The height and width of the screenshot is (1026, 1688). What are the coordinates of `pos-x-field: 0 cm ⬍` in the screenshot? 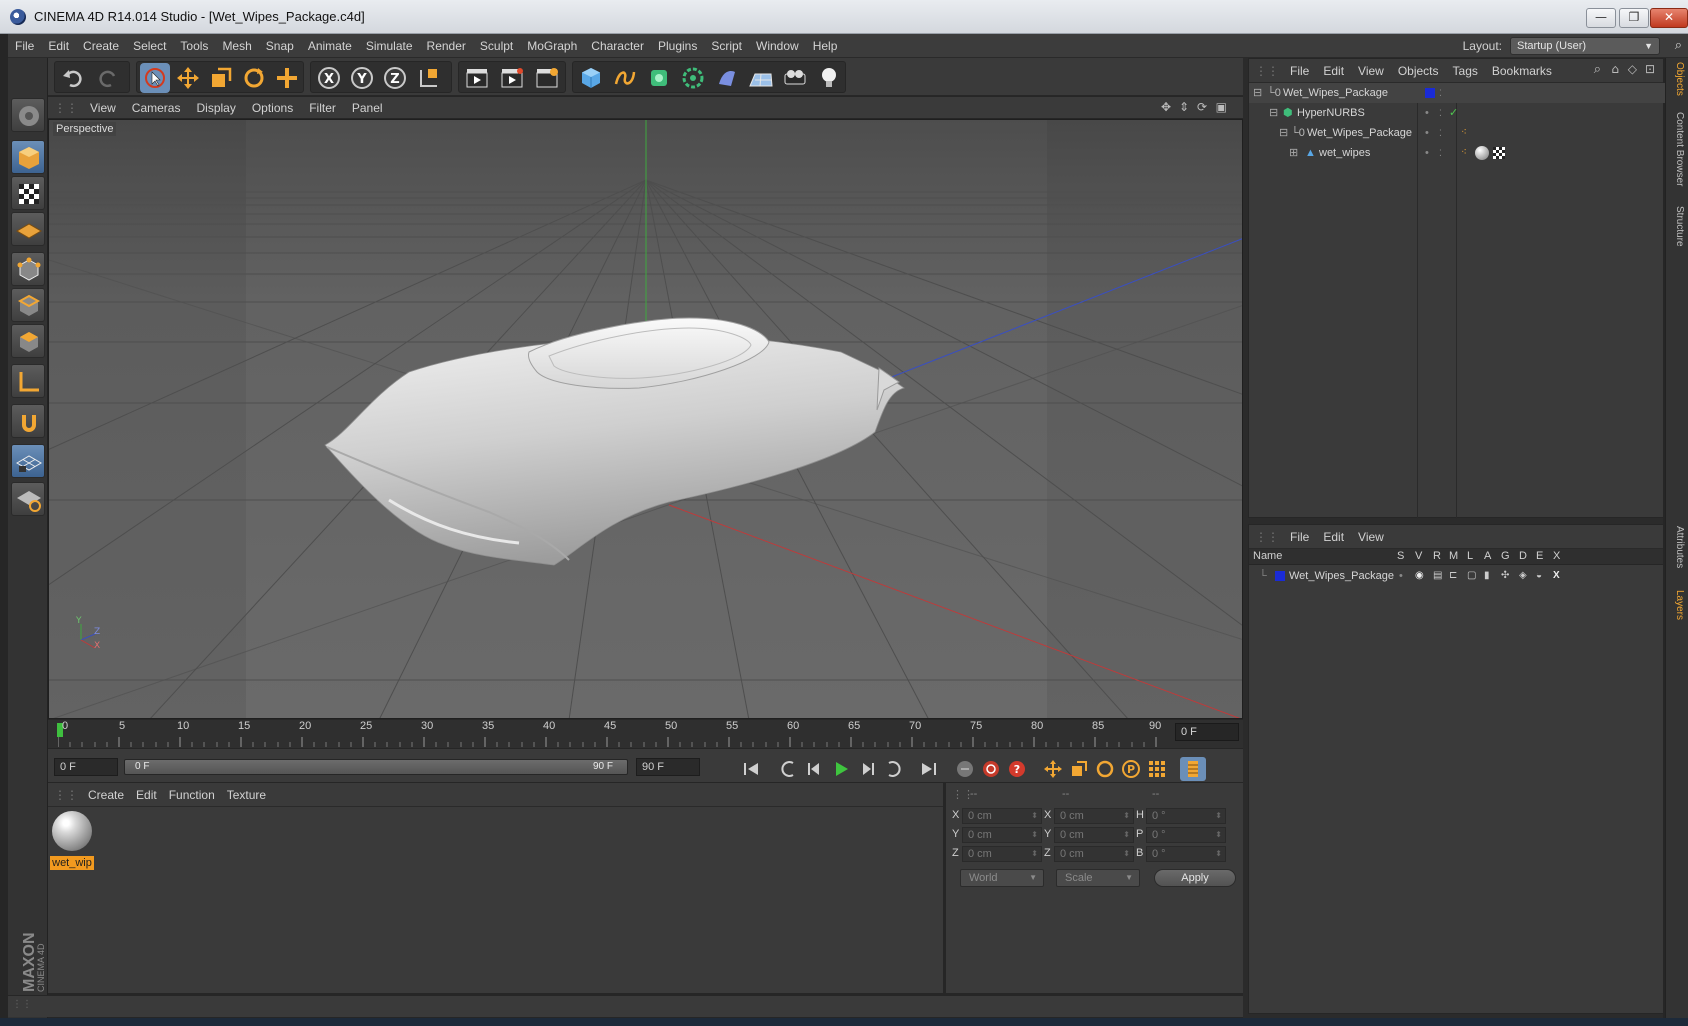 It's located at (1002, 816).